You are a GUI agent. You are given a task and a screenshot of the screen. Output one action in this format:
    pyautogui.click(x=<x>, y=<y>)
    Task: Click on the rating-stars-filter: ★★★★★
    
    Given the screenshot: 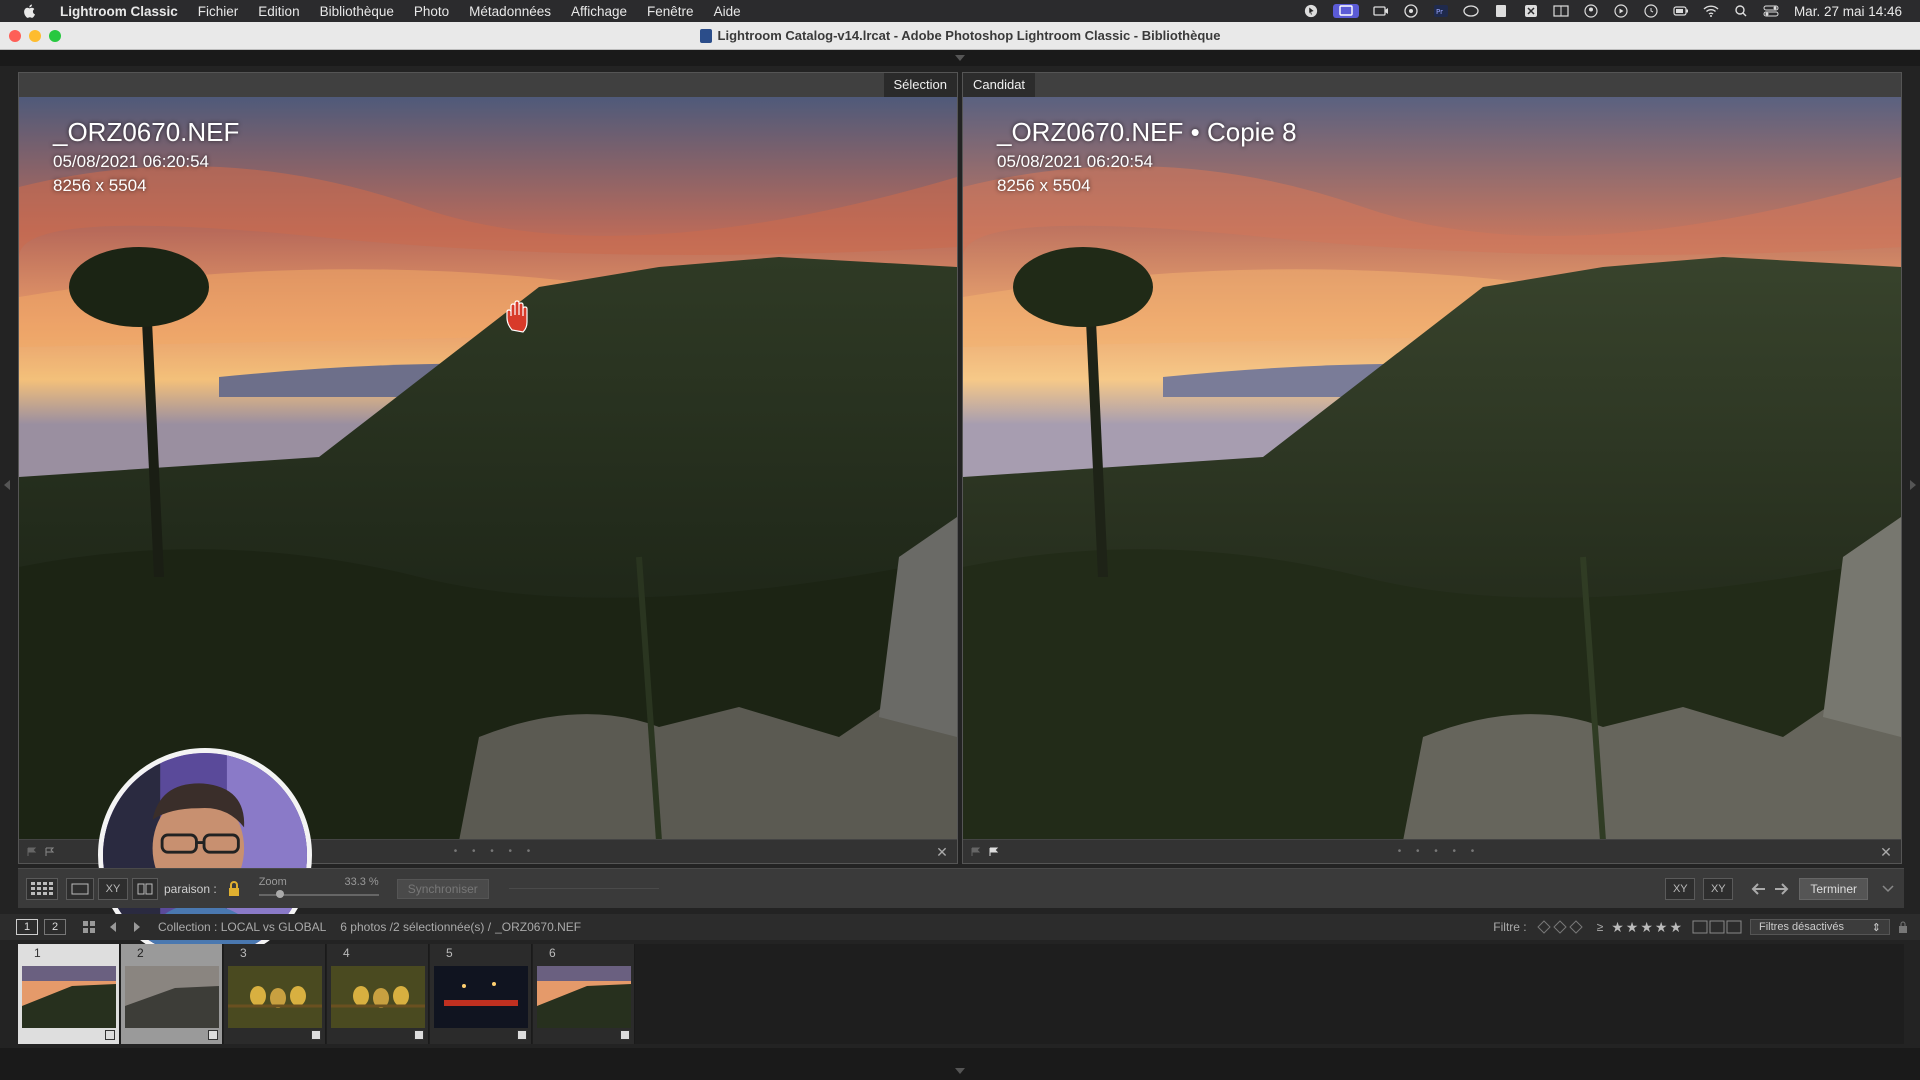 What is the action you would take?
    pyautogui.click(x=1647, y=927)
    